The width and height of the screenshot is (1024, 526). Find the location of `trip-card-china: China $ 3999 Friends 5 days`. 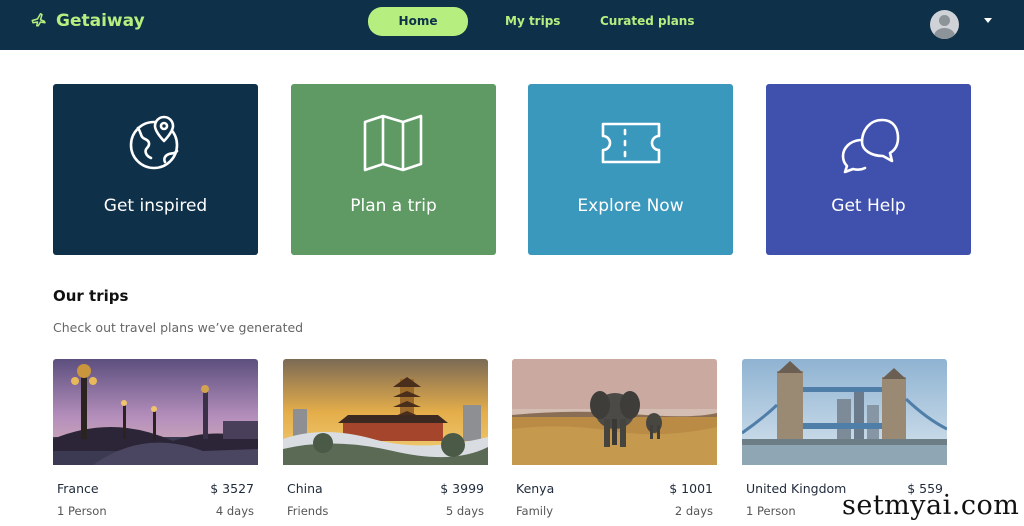

trip-card-china: China $ 3999 Friends 5 days is located at coordinates (385, 442).